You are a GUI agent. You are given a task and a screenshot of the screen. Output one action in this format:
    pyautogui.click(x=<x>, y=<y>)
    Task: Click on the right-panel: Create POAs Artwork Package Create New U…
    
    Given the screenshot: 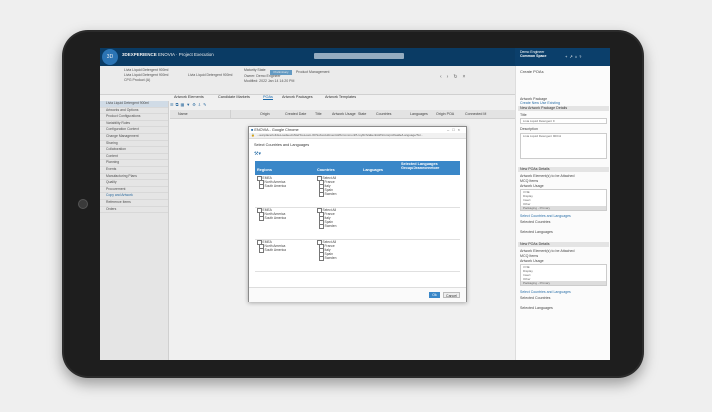 What is the action you would take?
    pyautogui.click(x=562, y=213)
    